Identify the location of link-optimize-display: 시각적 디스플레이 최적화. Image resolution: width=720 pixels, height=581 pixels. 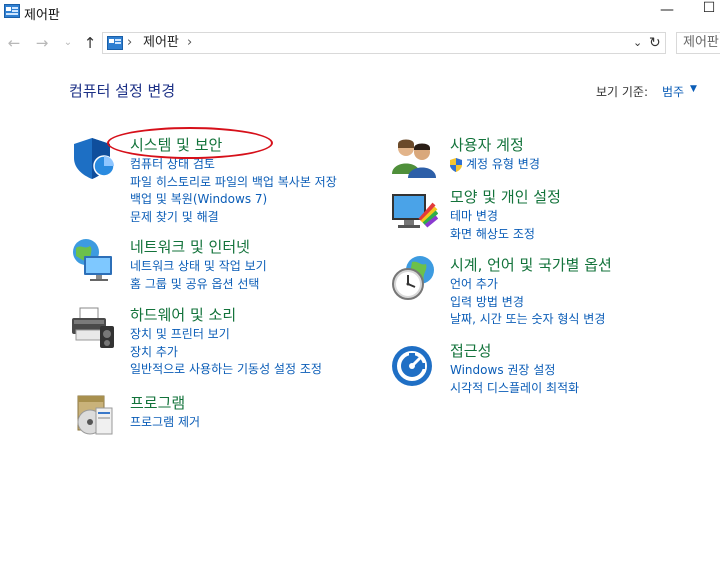
(514, 389).